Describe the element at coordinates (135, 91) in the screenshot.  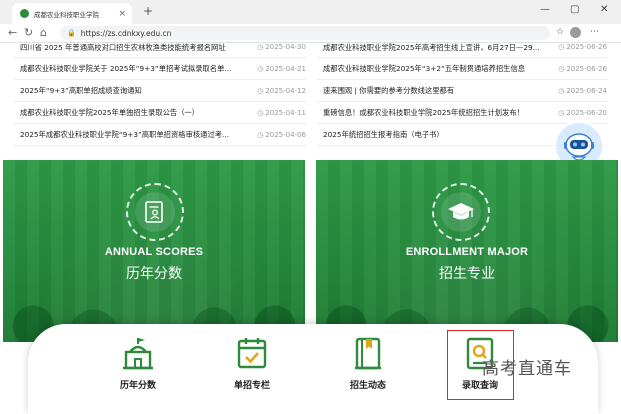
I see `news-title: 2025年“9+3”高职单招成绩查询通知` at that location.